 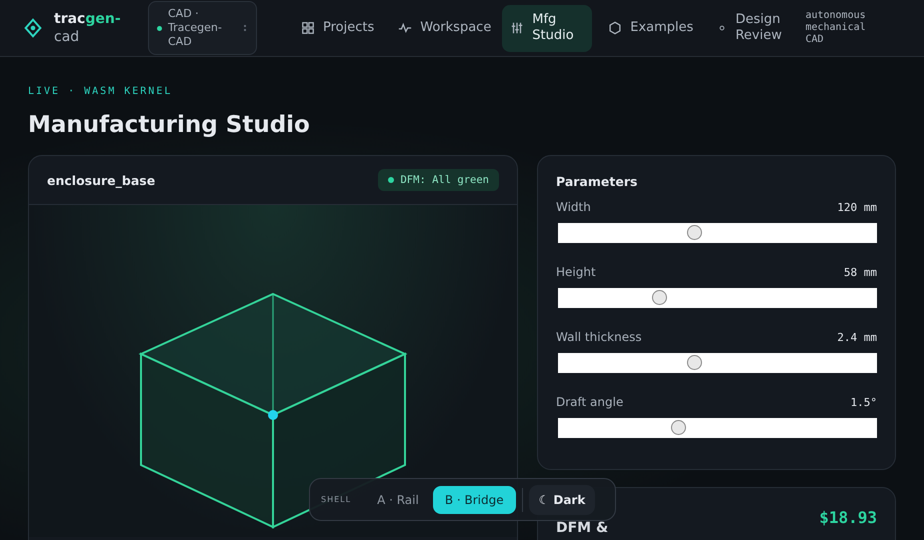 What do you see at coordinates (246, 28) in the screenshot?
I see `grip-icon` at bounding box center [246, 28].